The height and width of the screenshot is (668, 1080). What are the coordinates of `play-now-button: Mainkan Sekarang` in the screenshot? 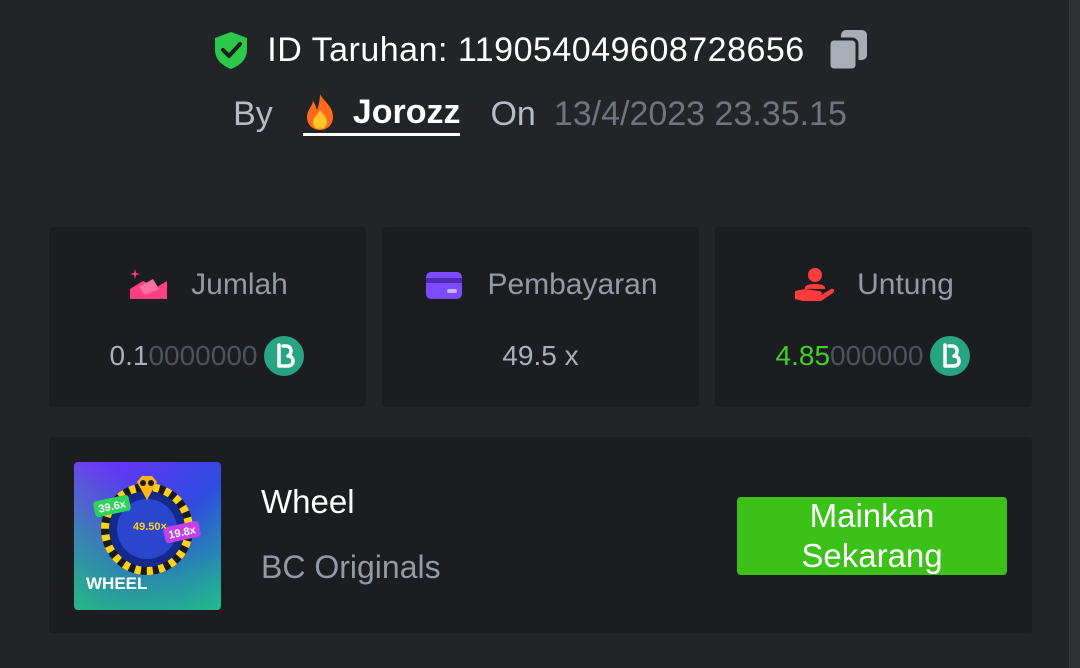 It's located at (872, 536).